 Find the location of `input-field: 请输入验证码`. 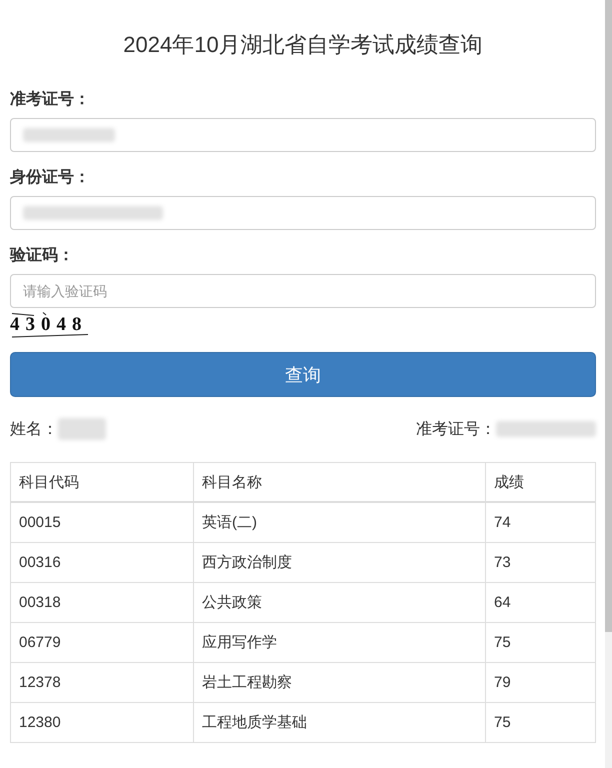

input-field: 请输入验证码 is located at coordinates (303, 291).